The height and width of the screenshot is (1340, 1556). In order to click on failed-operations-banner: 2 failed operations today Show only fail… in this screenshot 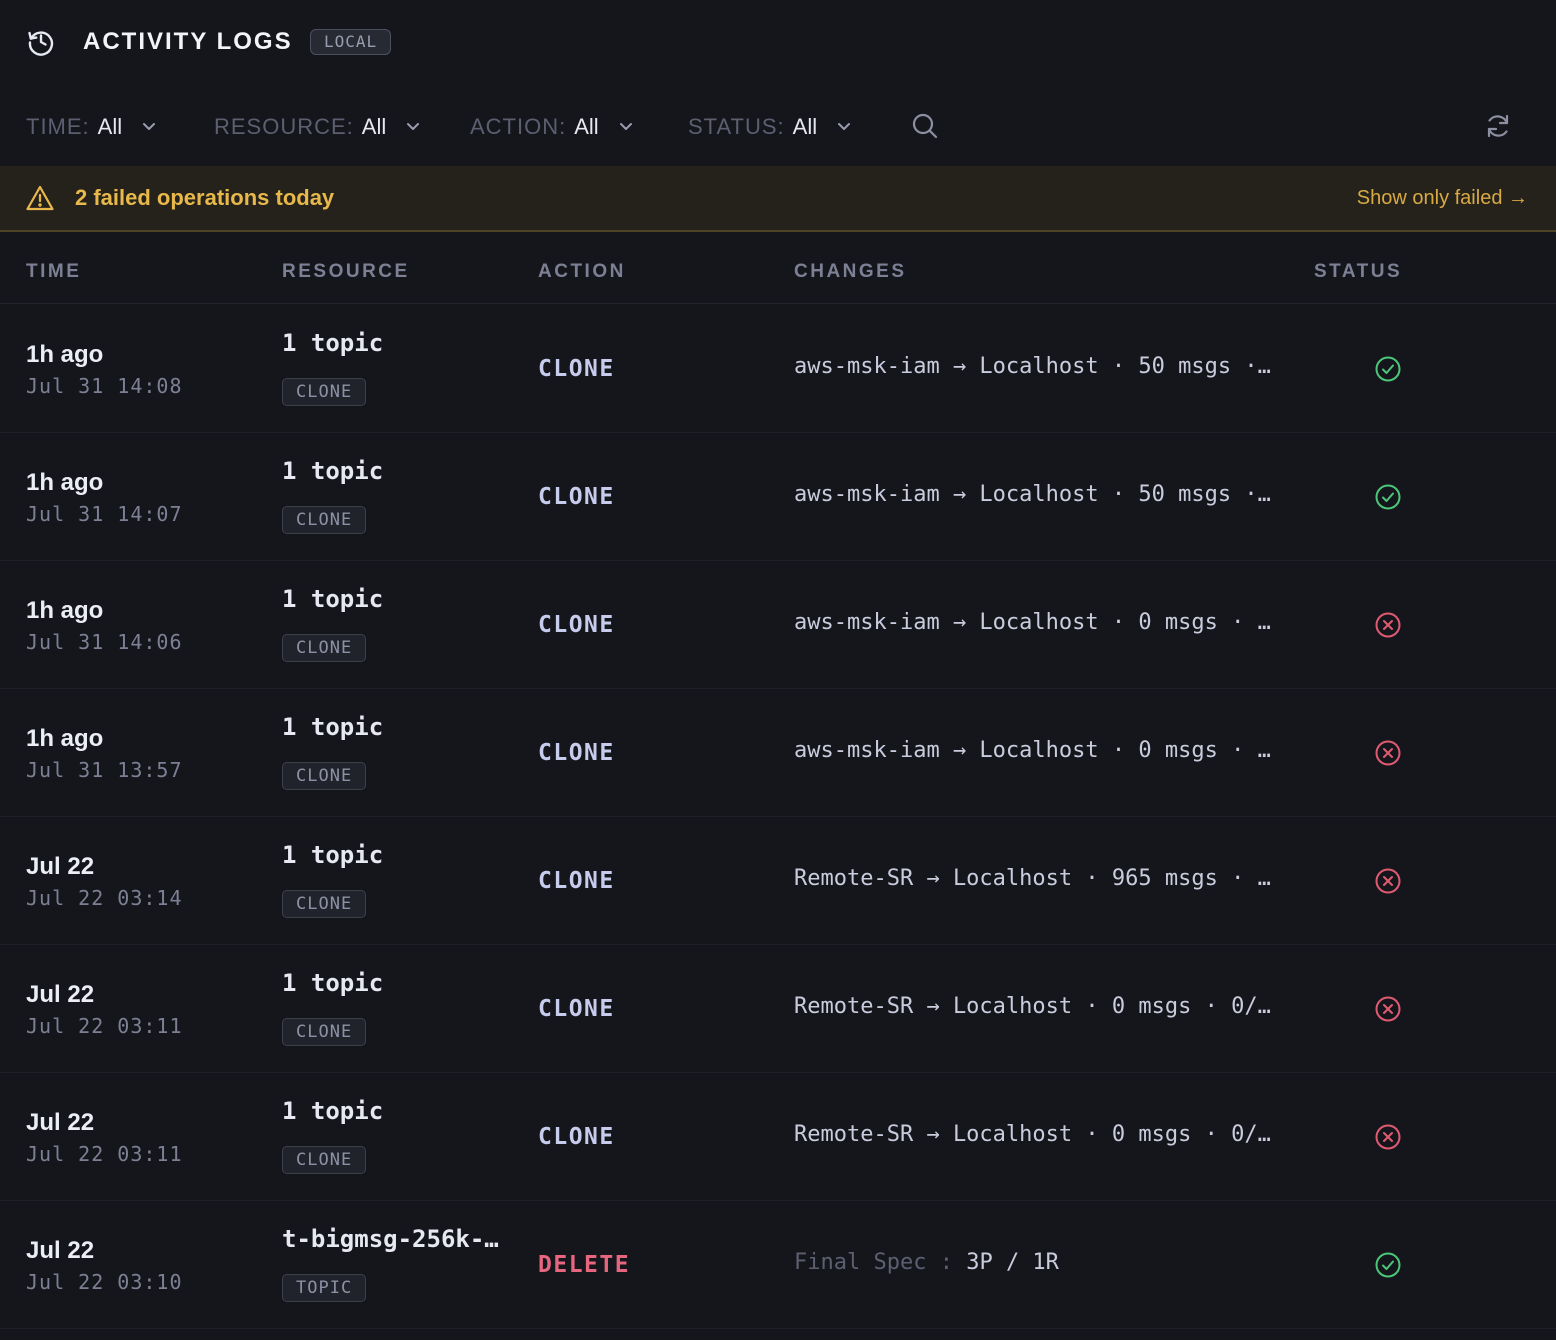, I will do `click(778, 199)`.